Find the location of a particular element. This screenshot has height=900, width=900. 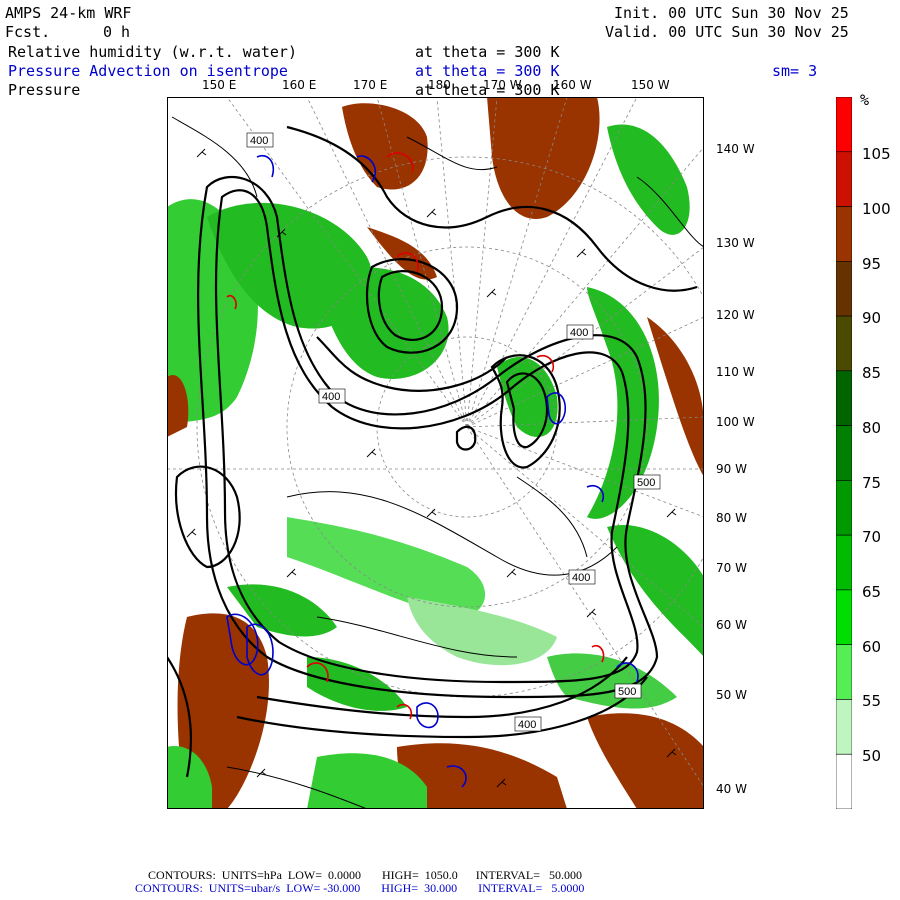

valid-time: Valid. 00 UTC Sun 30 Nov 25 is located at coordinates (727, 32).